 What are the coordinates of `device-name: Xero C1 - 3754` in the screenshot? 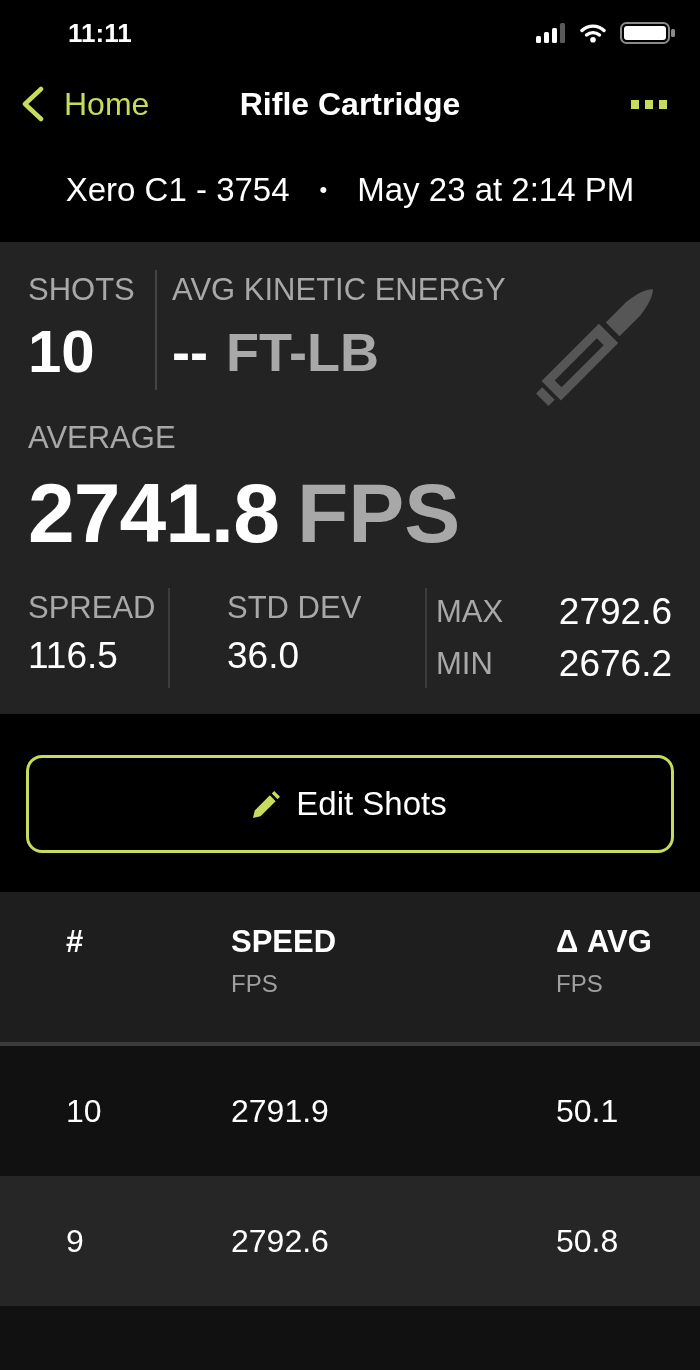 It's located at (177, 190).